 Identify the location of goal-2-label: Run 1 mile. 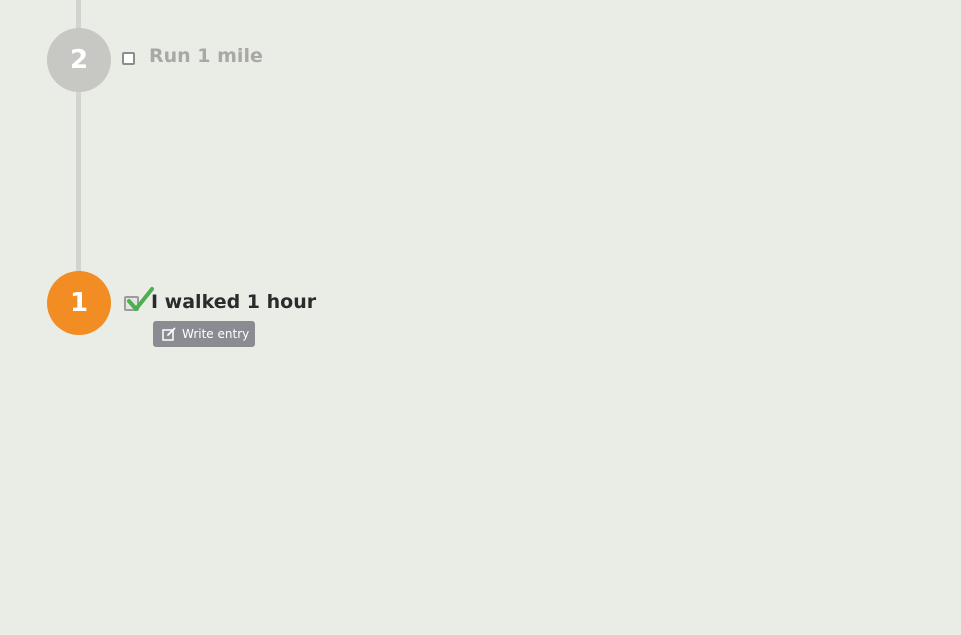
(206, 56).